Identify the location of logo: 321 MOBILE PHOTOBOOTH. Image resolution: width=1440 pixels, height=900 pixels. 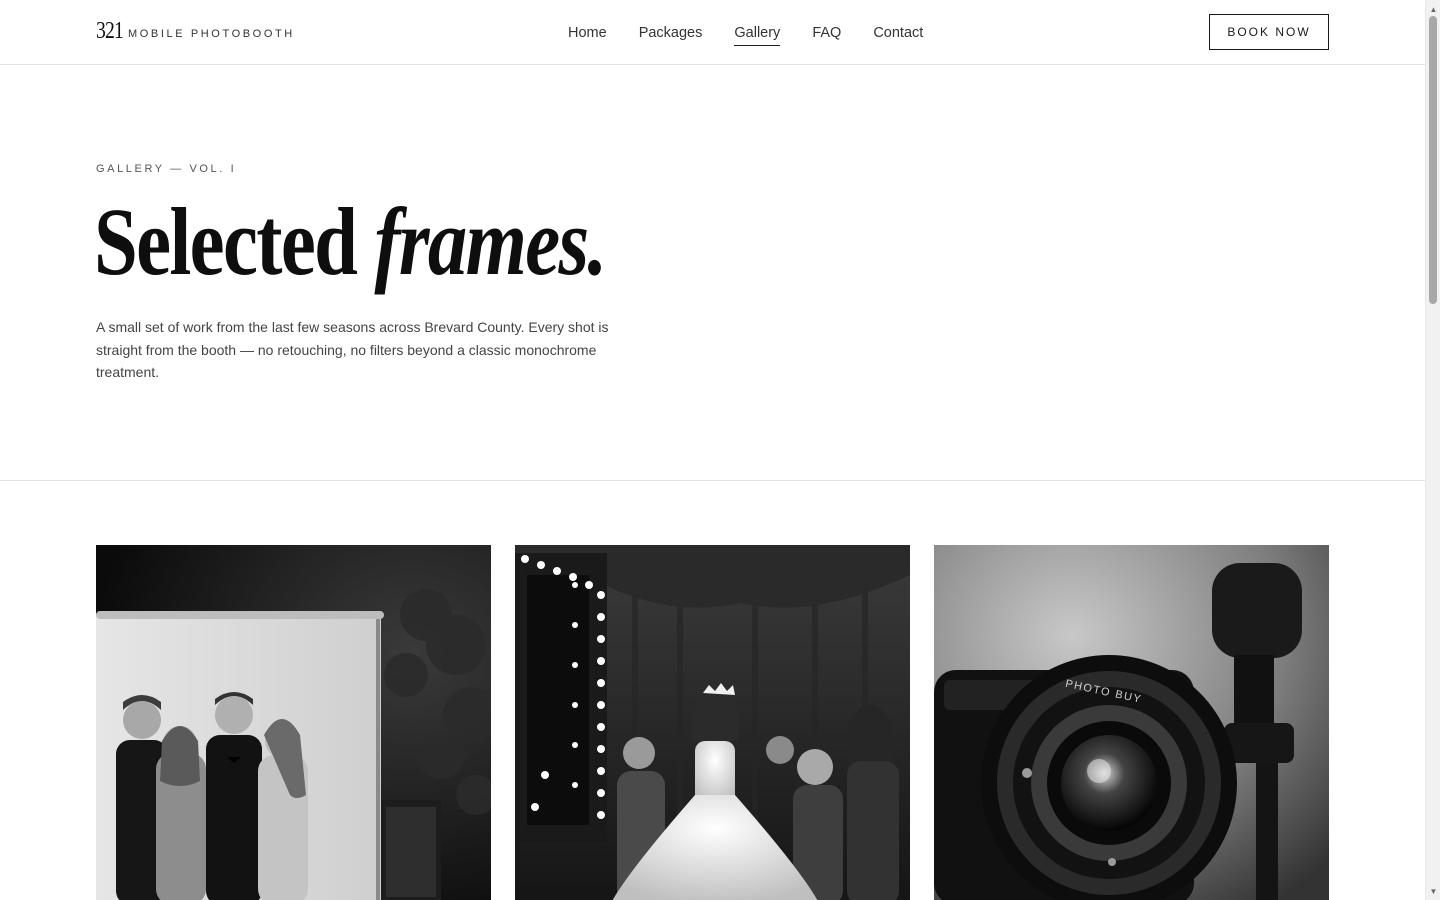
(195, 31).